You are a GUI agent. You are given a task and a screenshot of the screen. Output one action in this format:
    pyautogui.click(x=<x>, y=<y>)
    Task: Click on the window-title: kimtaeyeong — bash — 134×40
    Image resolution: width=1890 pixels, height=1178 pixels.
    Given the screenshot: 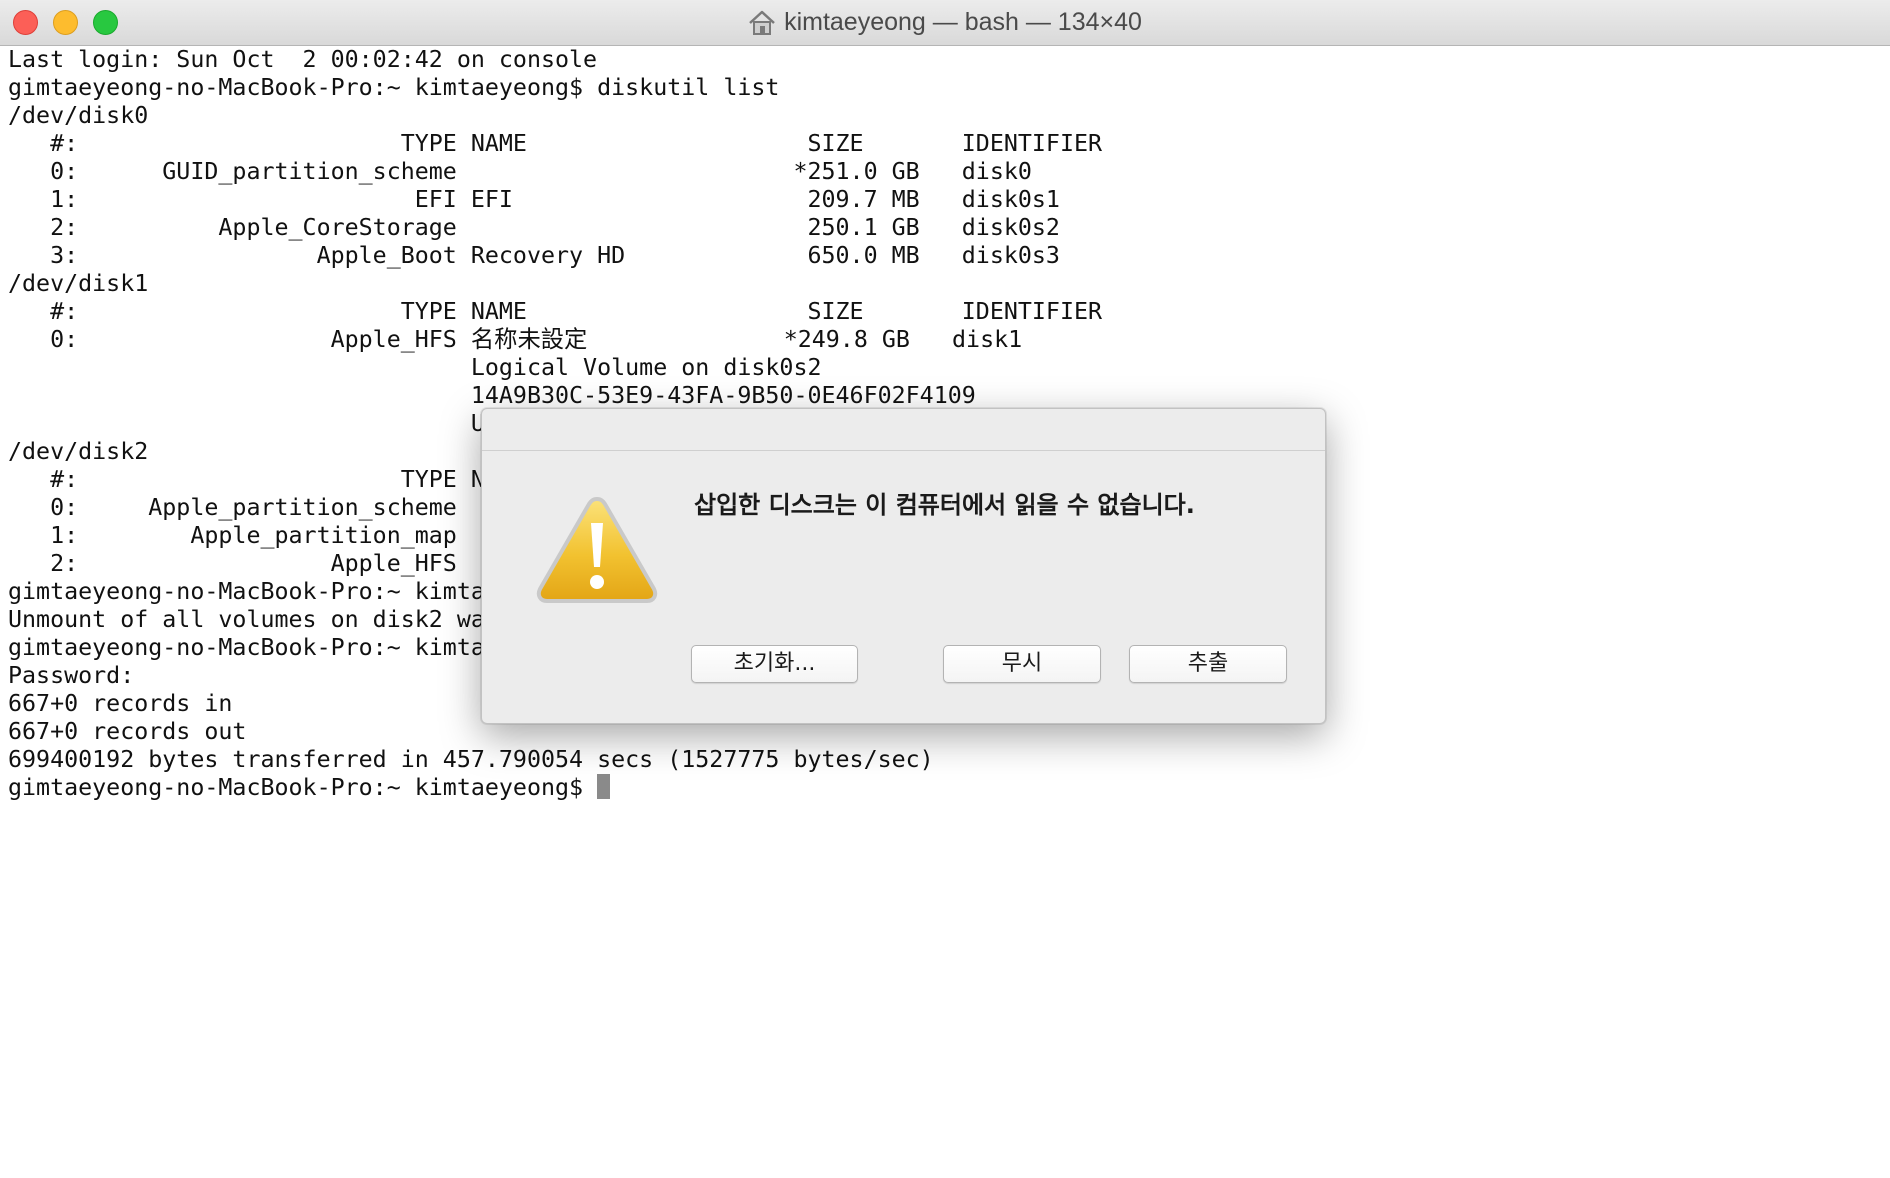 What is the action you would take?
    pyautogui.click(x=963, y=22)
    